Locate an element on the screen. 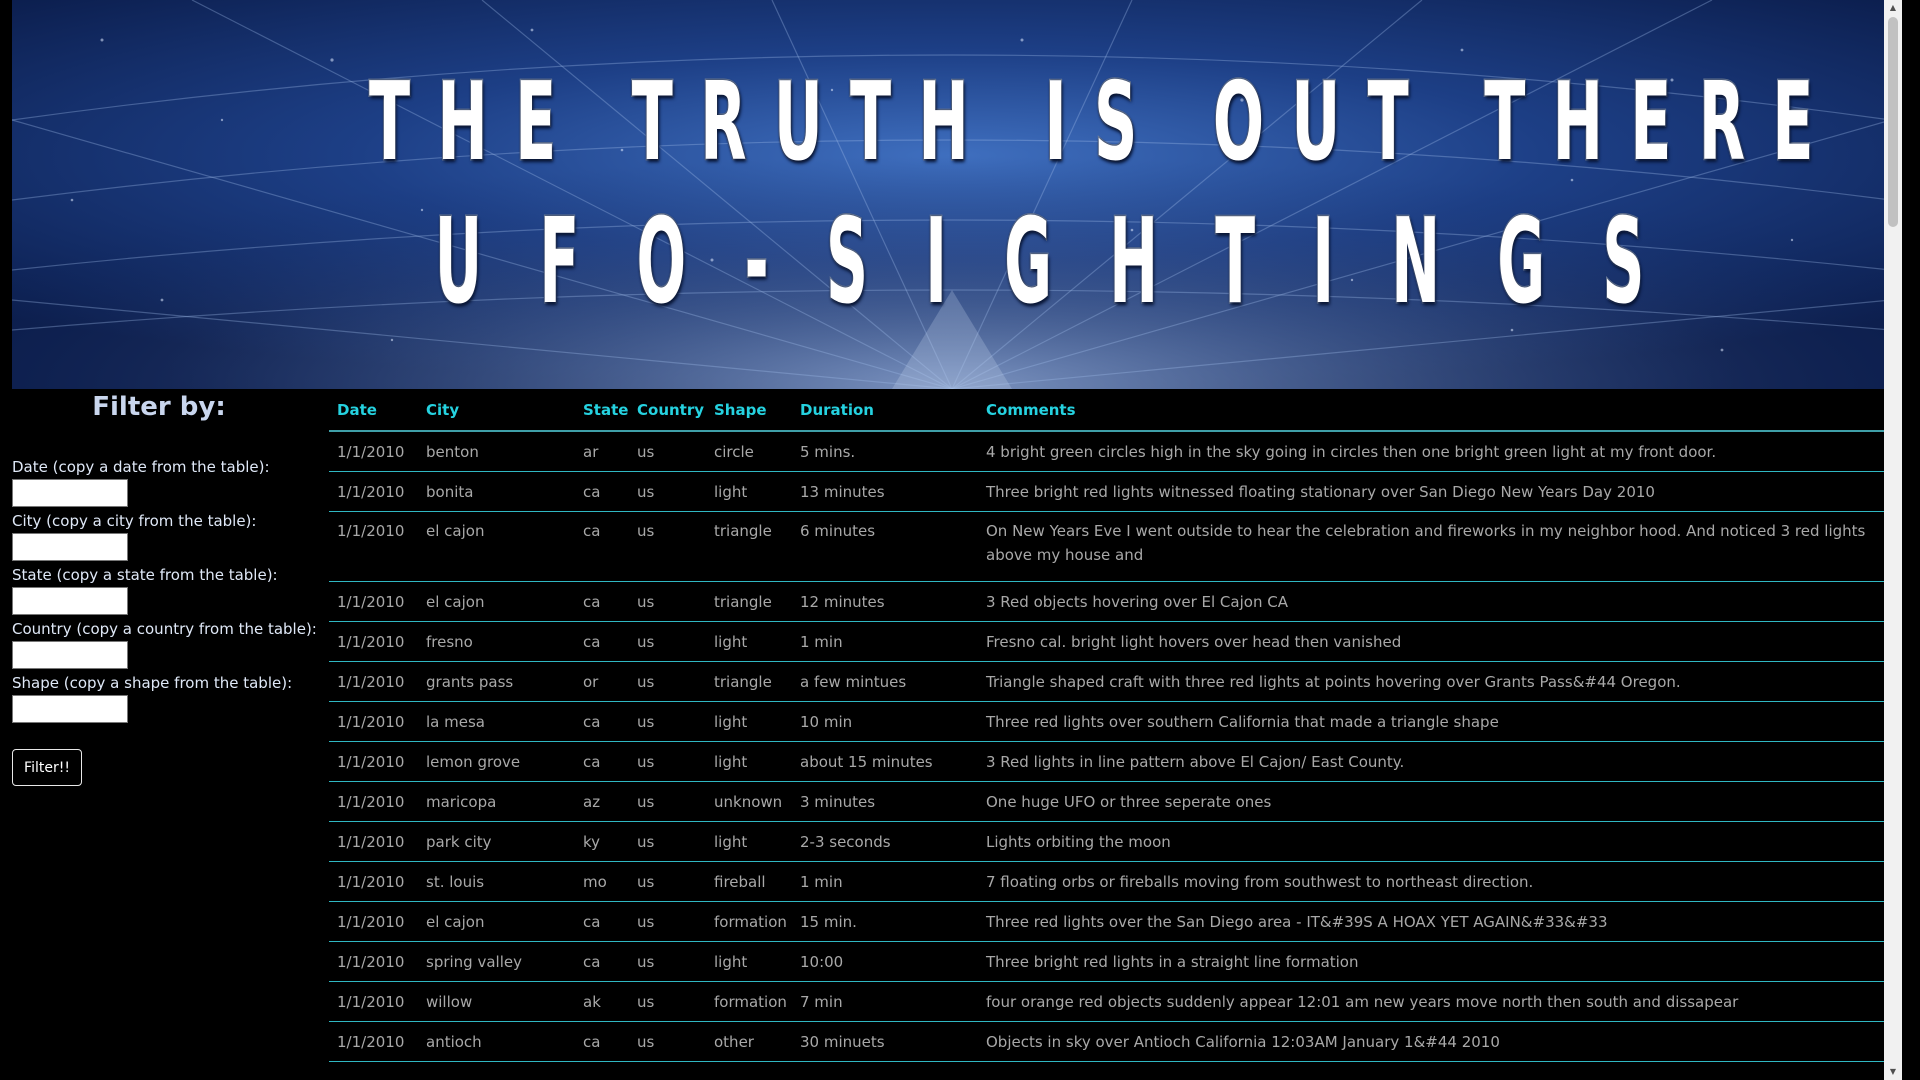 This screenshot has width=1920, height=1080. country-filter-label: Country (copy a country from the table): is located at coordinates (164, 629).